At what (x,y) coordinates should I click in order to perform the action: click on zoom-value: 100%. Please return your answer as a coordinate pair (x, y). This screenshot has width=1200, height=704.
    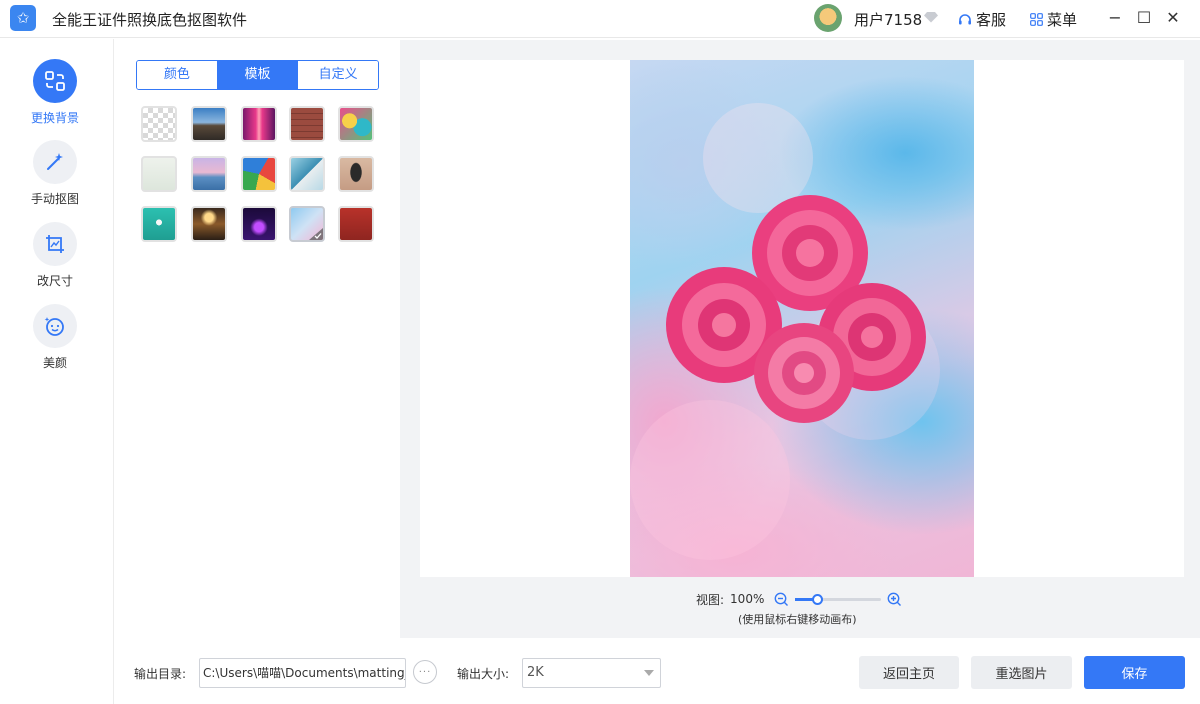
    Looking at the image, I should click on (747, 599).